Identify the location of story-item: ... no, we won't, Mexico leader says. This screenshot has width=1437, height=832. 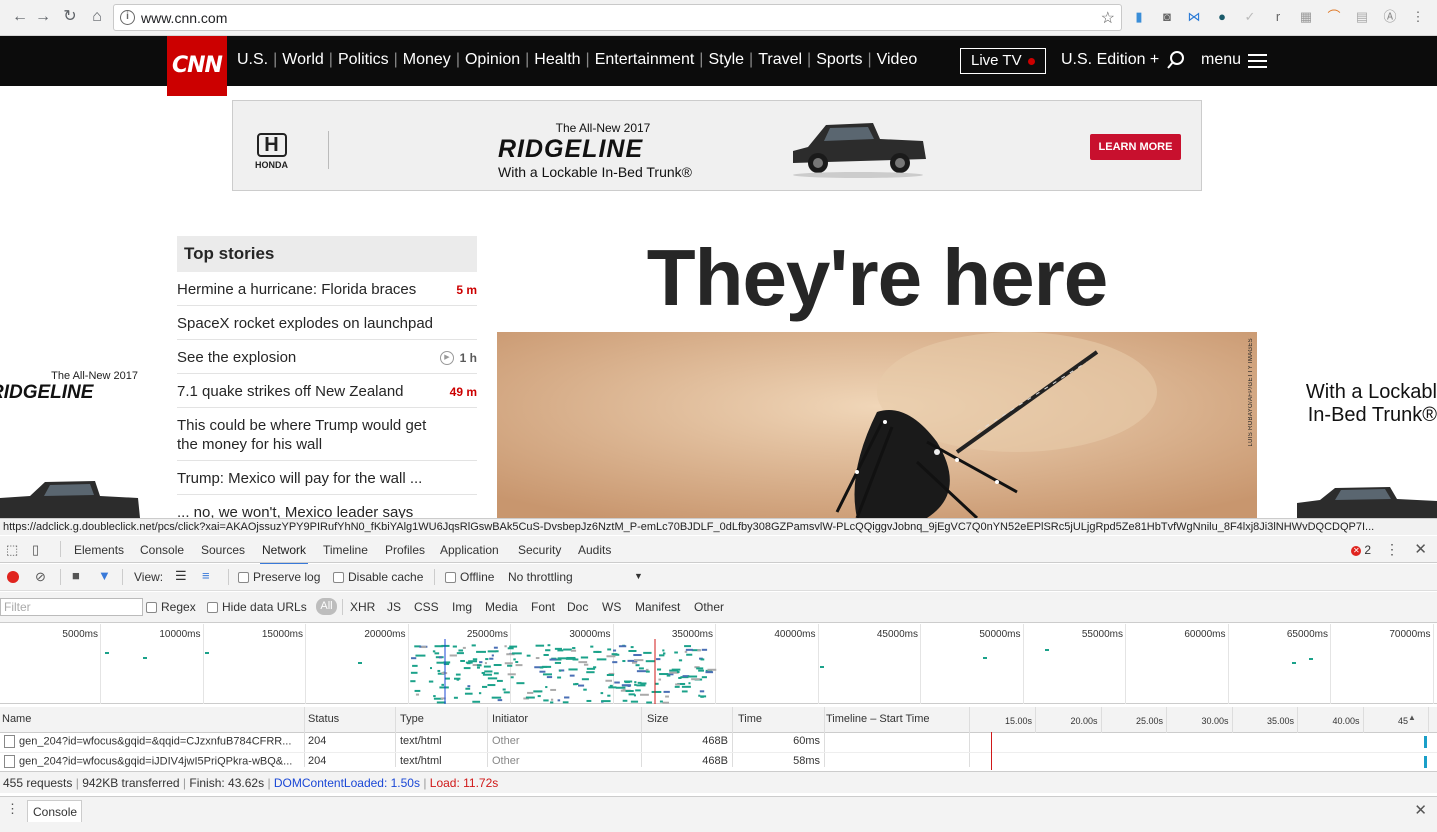
(327, 508).